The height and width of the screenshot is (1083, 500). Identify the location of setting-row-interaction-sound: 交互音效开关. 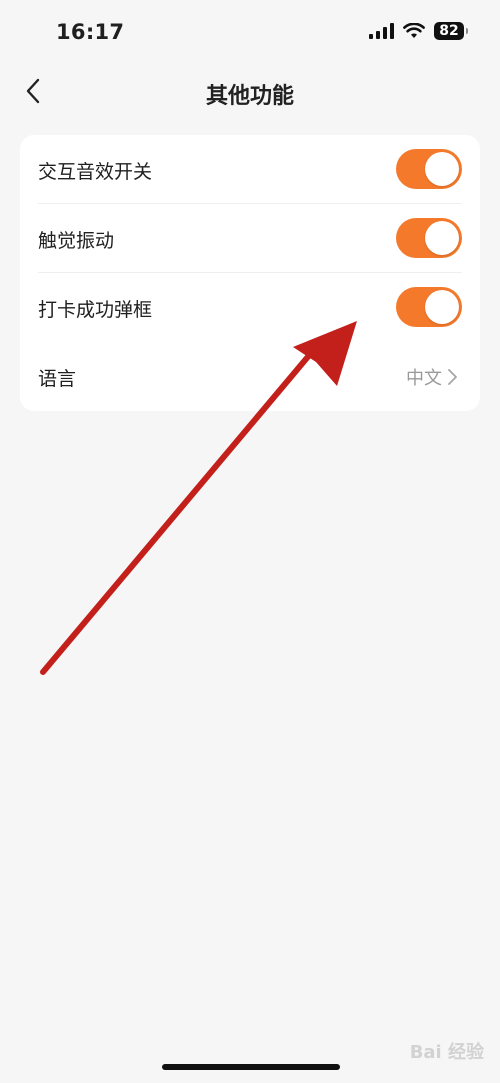
(250, 169).